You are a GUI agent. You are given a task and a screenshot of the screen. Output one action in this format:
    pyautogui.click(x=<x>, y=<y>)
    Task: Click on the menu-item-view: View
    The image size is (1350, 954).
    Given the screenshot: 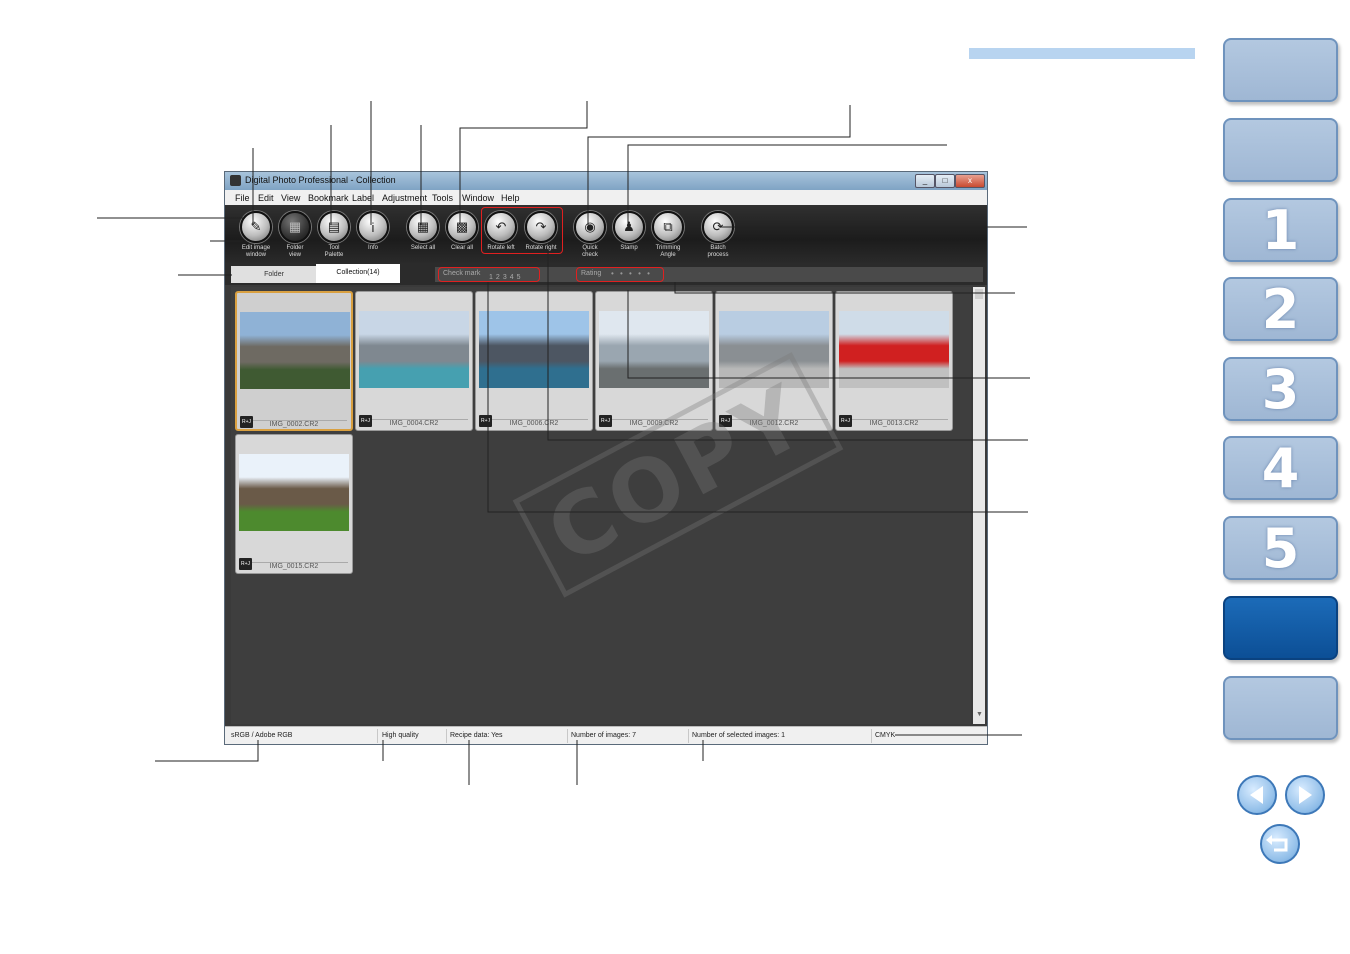 What is the action you would take?
    pyautogui.click(x=290, y=198)
    